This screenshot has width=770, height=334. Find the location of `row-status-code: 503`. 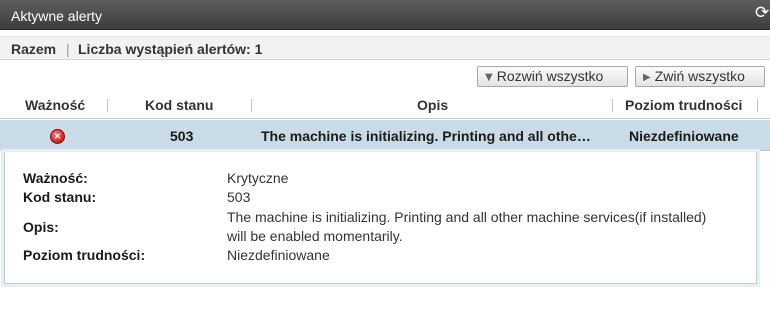

row-status-code: 503 is located at coordinates (182, 136).